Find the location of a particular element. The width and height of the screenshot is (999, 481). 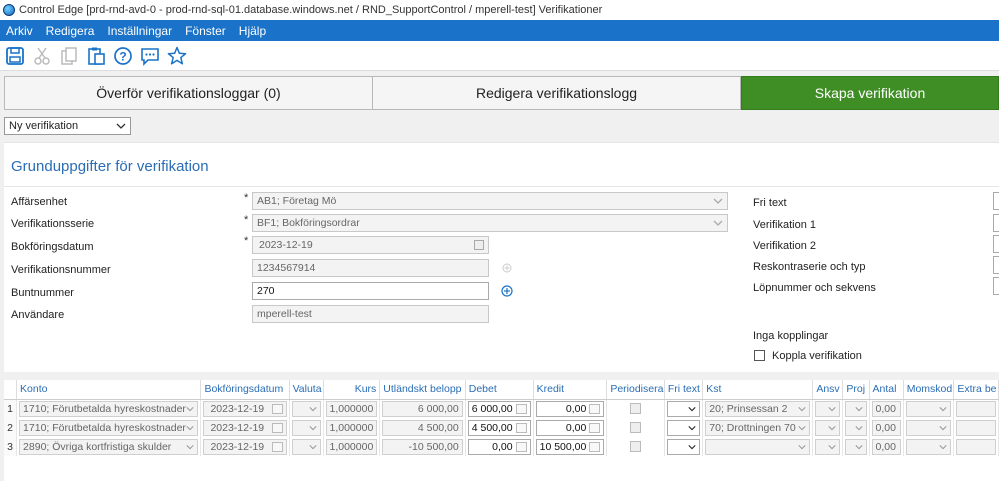

kredit-value: 0,00 is located at coordinates (576, 408).